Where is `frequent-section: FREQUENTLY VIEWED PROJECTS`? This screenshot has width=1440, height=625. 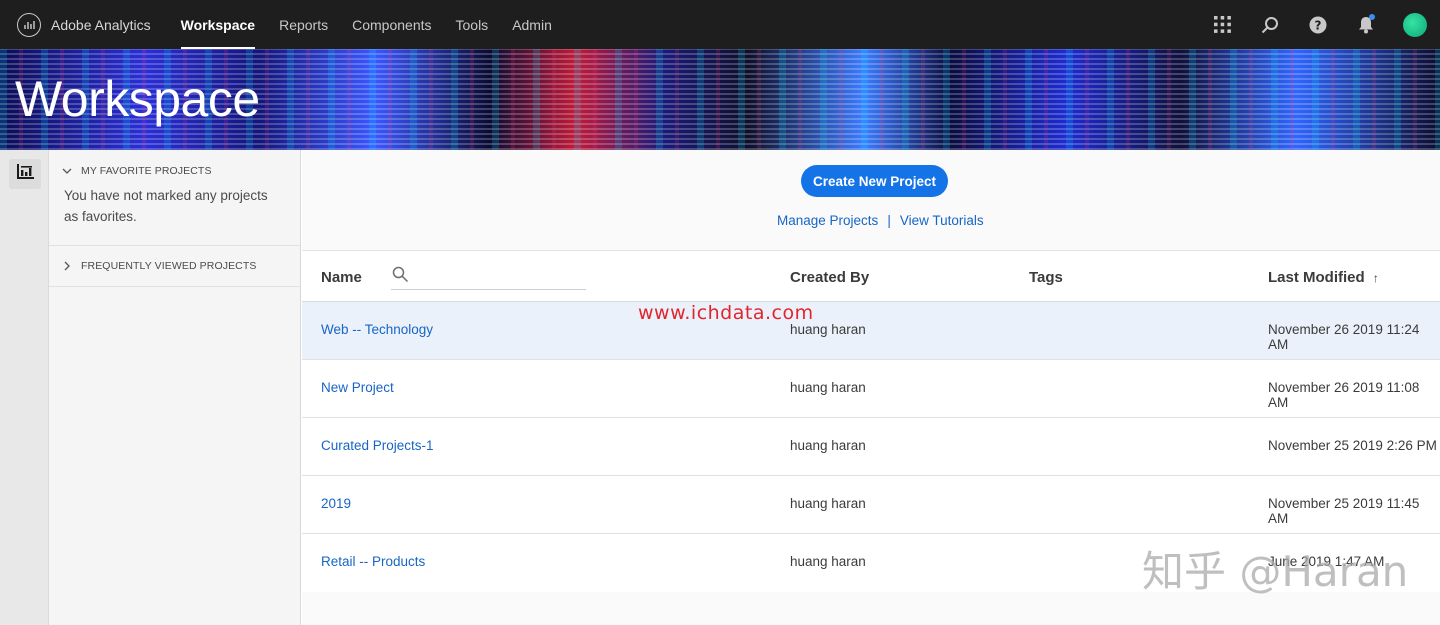 frequent-section: FREQUENTLY VIEWED PROJECTS is located at coordinates (174, 266).